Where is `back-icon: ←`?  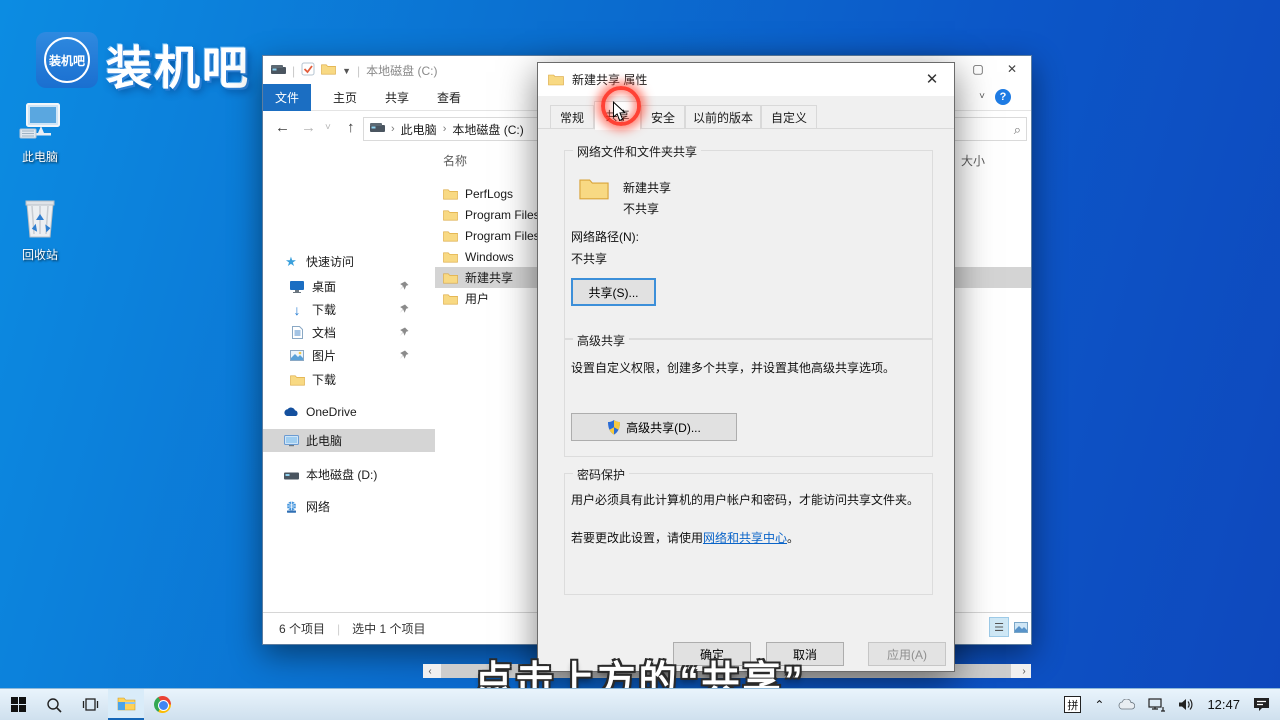 back-icon: ← is located at coordinates (282, 127).